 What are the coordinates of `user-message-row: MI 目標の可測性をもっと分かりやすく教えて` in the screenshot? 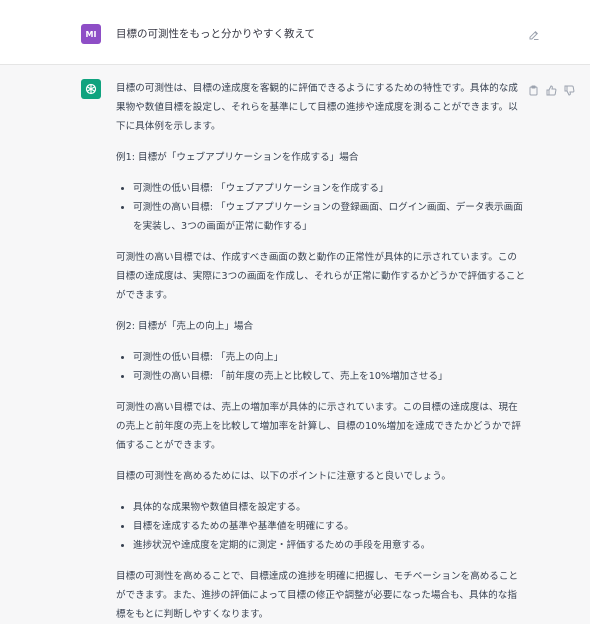 It's located at (295, 32).